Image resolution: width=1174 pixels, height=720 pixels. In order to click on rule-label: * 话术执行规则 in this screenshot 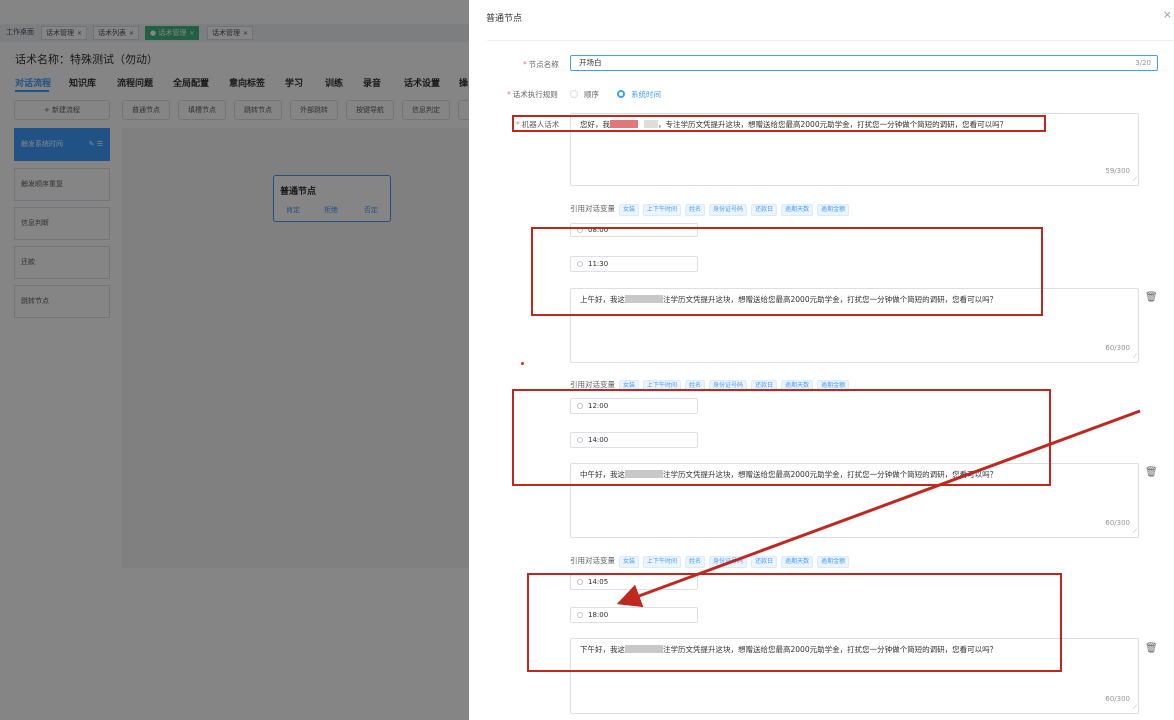, I will do `click(532, 94)`.